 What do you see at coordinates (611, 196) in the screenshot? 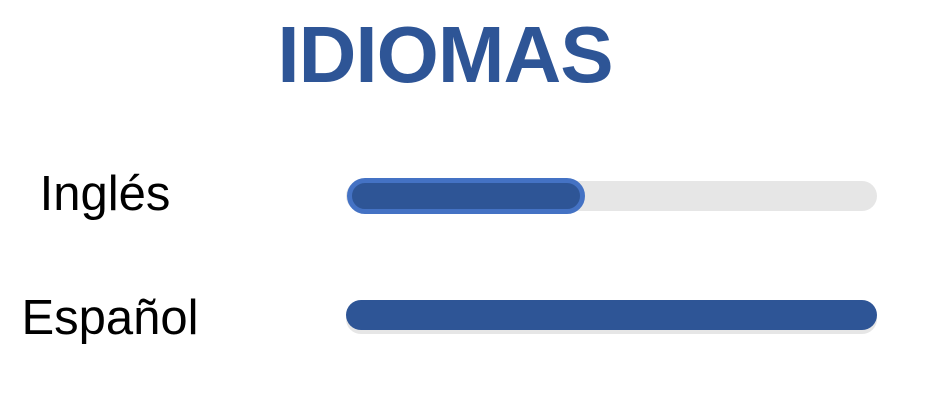
I see `skill-bar-track-ingles` at bounding box center [611, 196].